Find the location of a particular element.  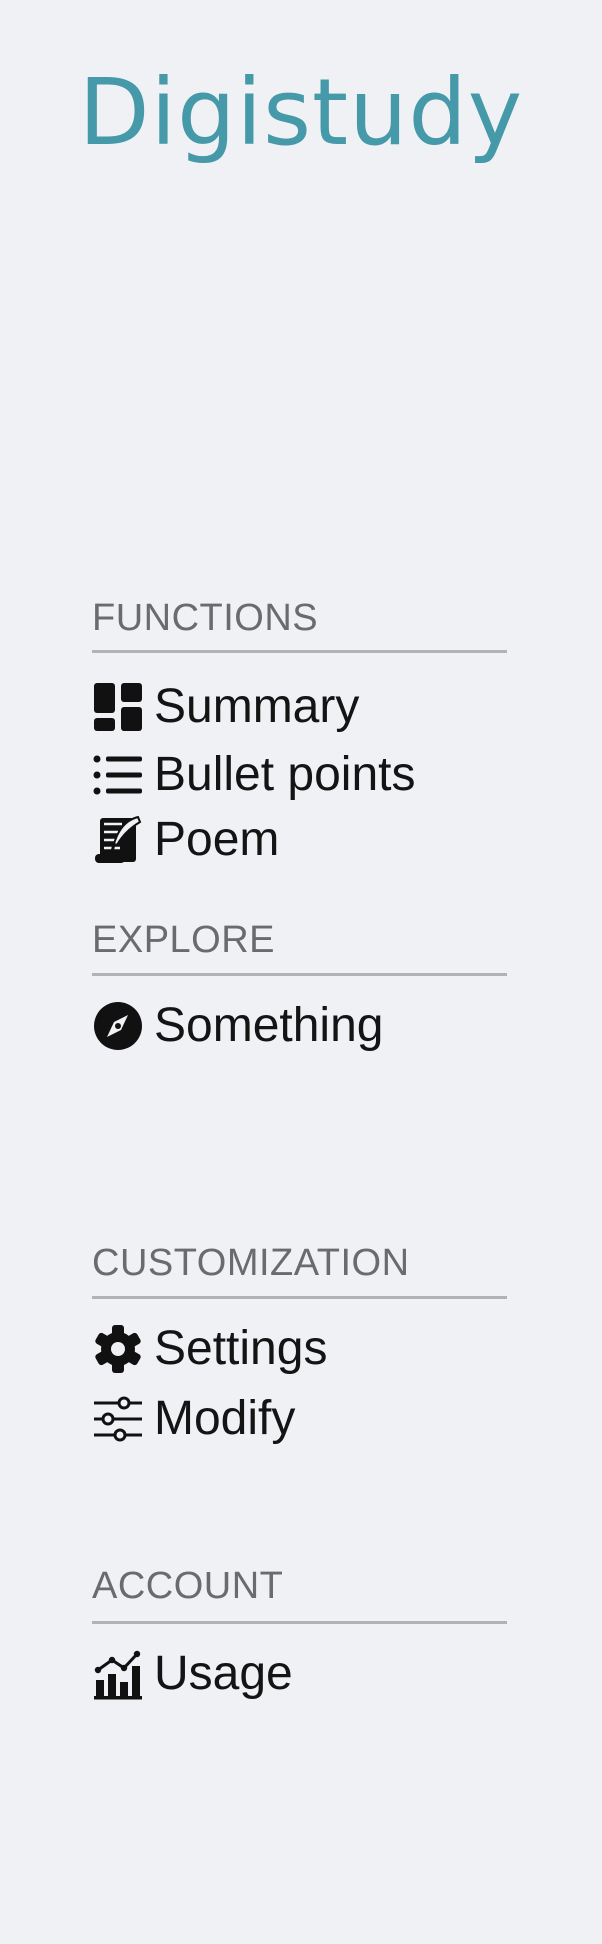

nav-item-label: Bullet points is located at coordinates (285, 774).